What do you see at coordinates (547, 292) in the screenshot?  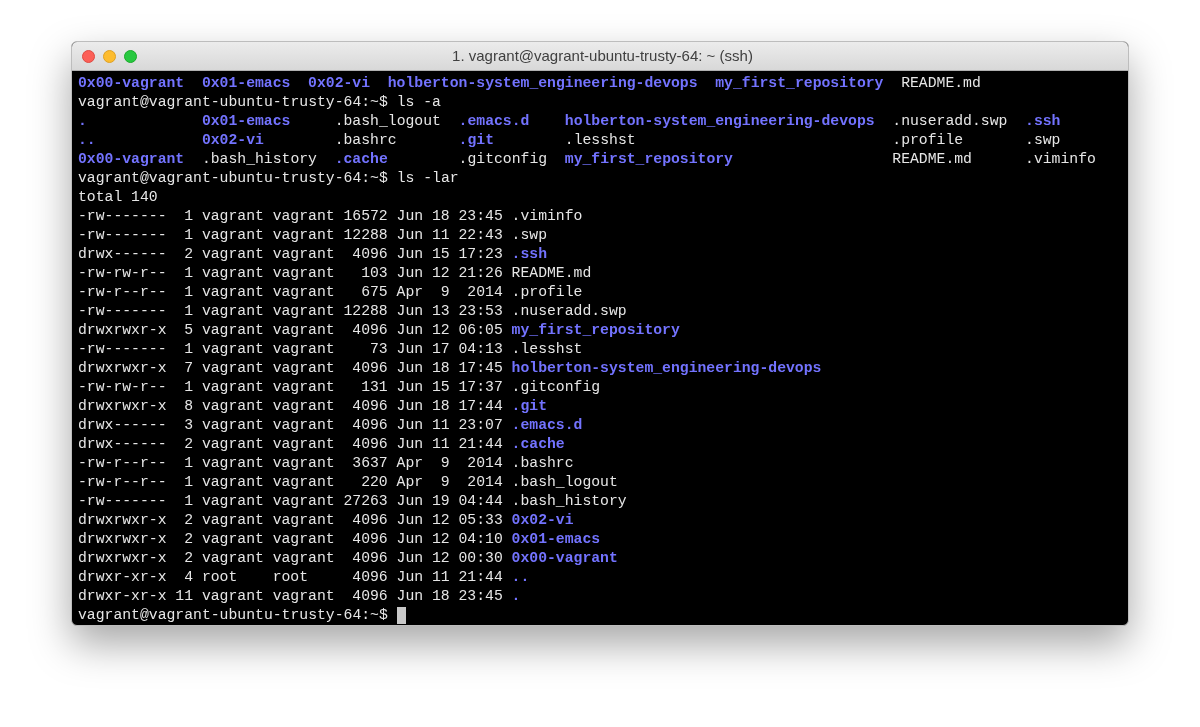 I see `file-name: .profile` at bounding box center [547, 292].